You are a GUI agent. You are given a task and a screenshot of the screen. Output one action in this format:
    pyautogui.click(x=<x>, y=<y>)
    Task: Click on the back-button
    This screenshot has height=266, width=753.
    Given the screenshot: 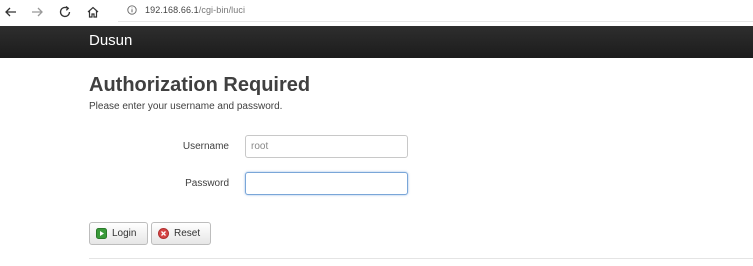 What is the action you would take?
    pyautogui.click(x=11, y=12)
    